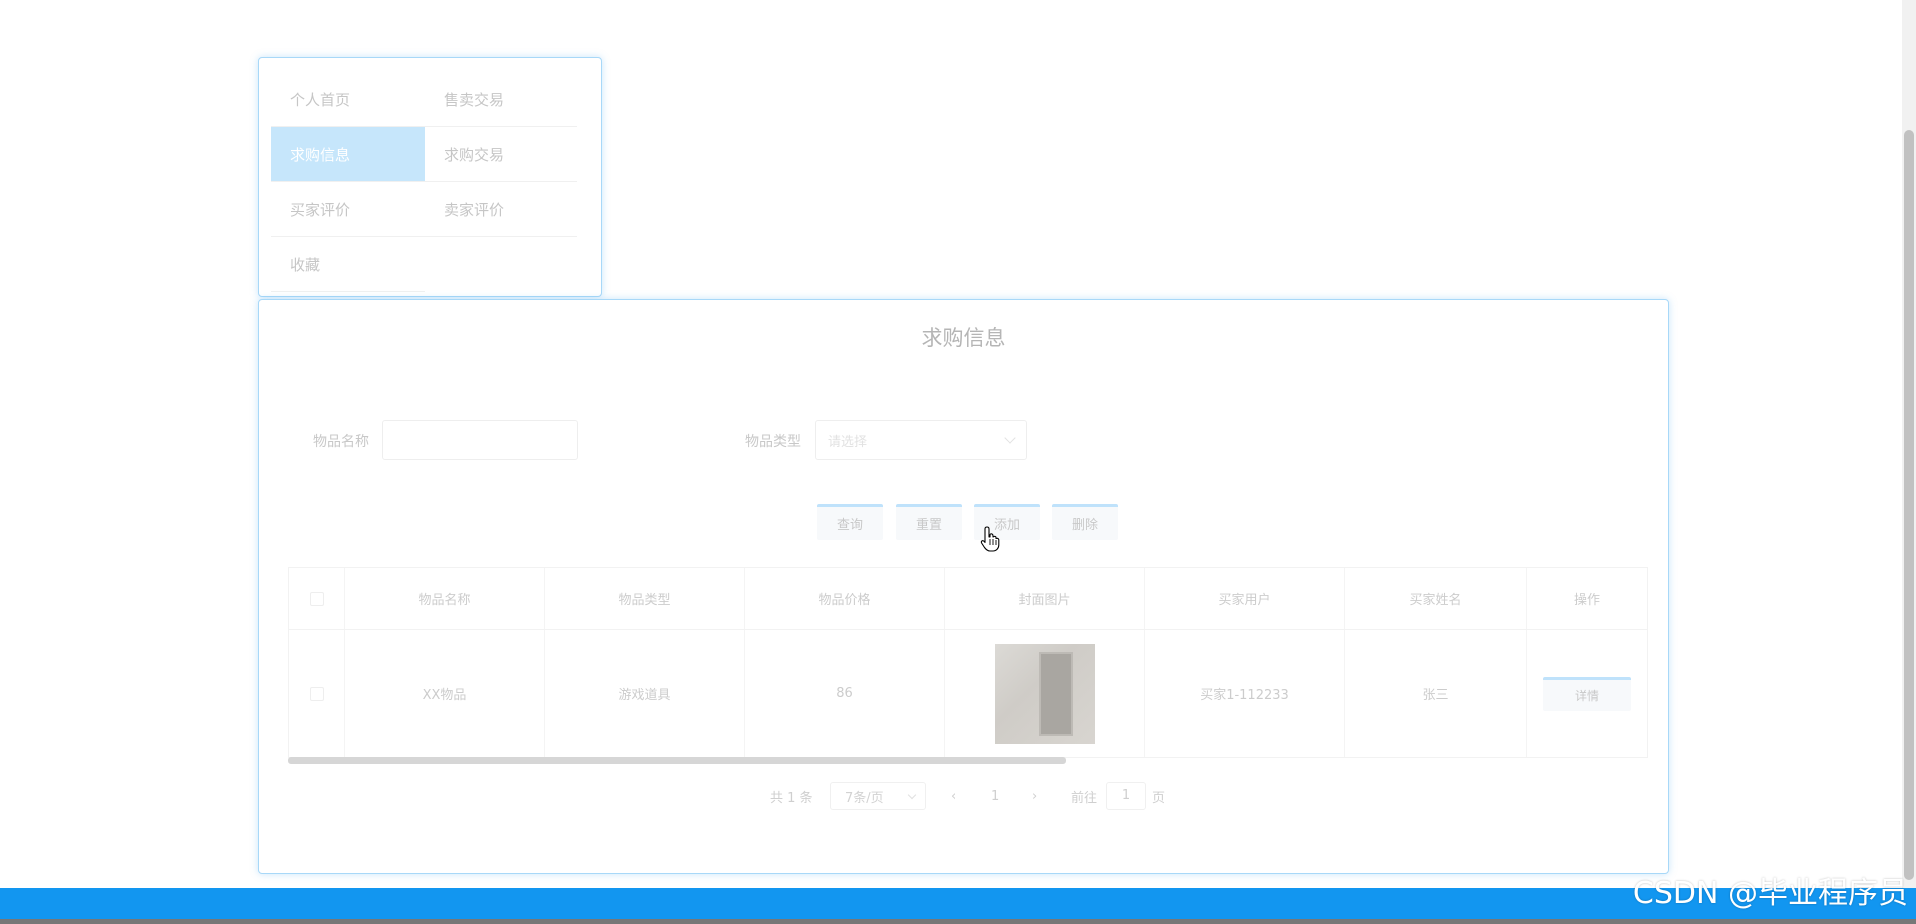 This screenshot has height=924, width=1916. Describe the element at coordinates (995, 796) in the screenshot. I see `page-number-1: 1` at that location.